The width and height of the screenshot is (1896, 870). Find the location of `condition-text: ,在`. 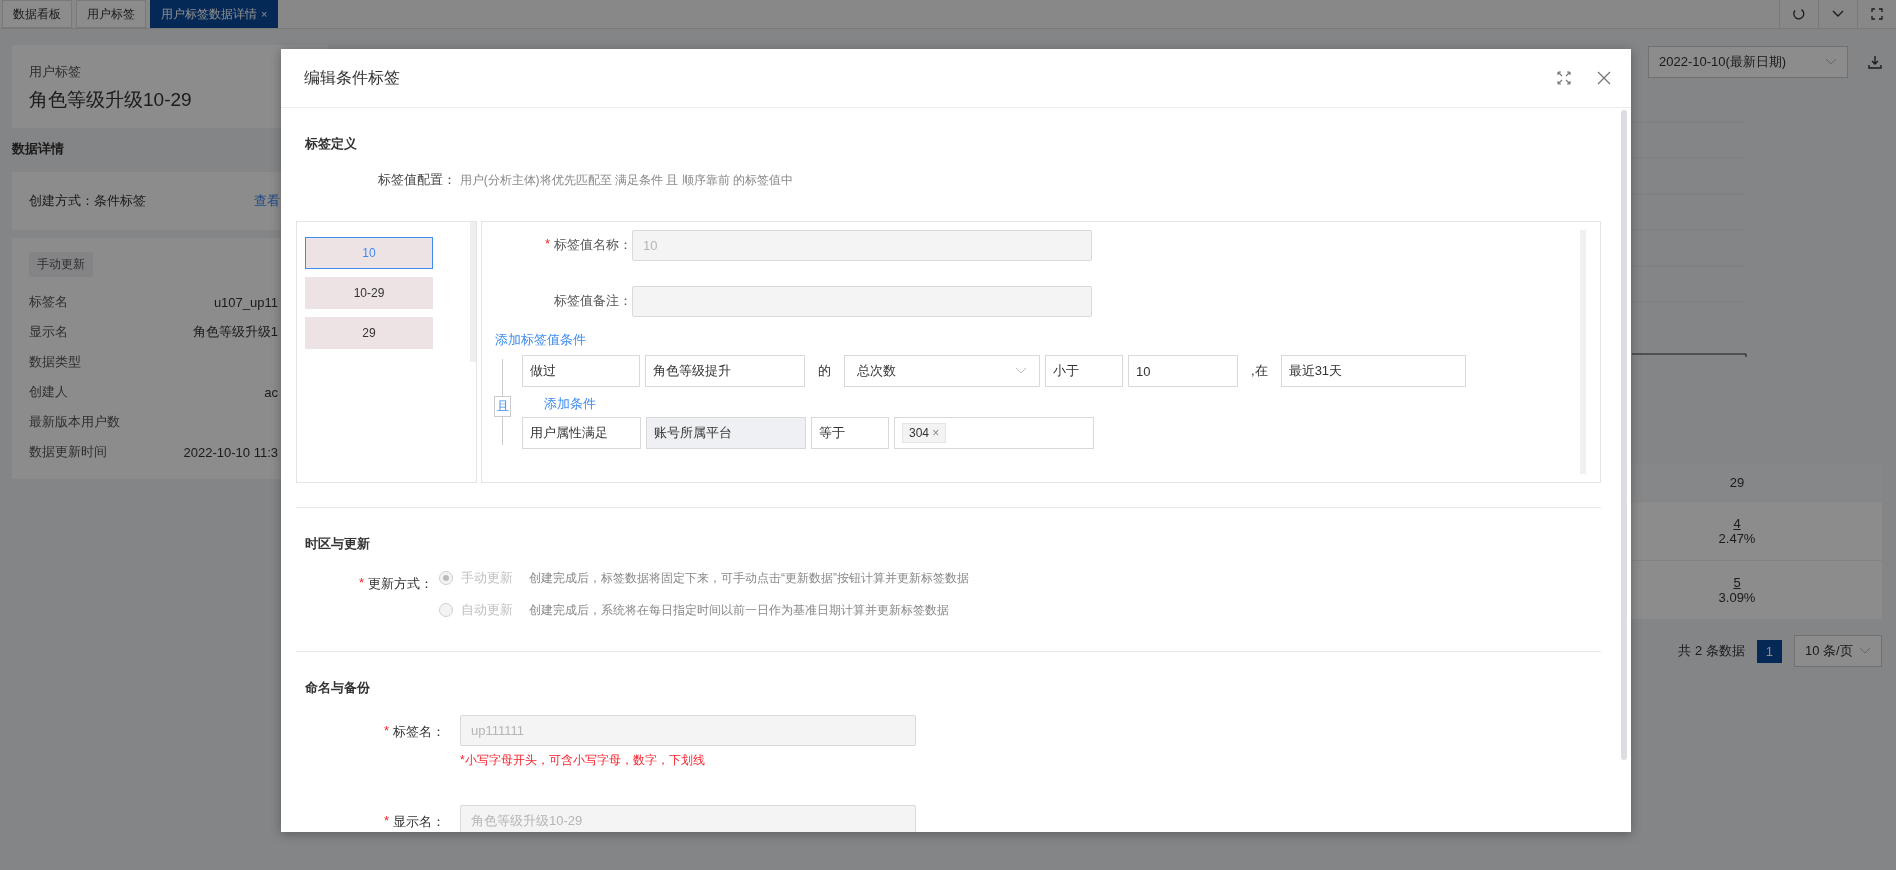

condition-text: ,在 is located at coordinates (1259, 371).